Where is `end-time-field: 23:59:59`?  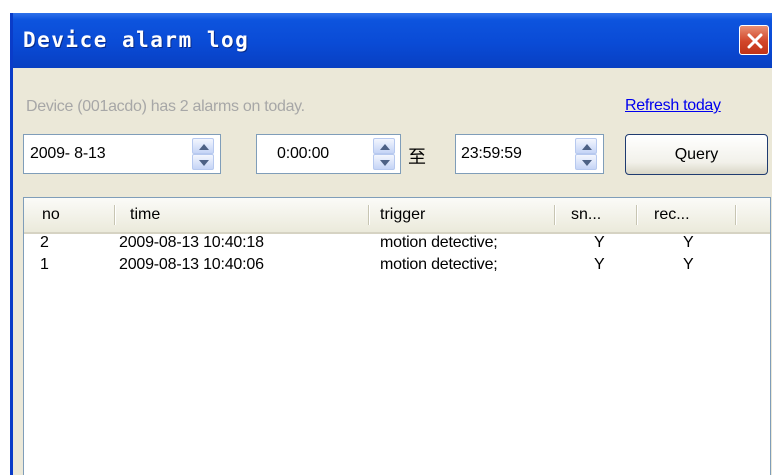 end-time-field: 23:59:59 is located at coordinates (529, 154).